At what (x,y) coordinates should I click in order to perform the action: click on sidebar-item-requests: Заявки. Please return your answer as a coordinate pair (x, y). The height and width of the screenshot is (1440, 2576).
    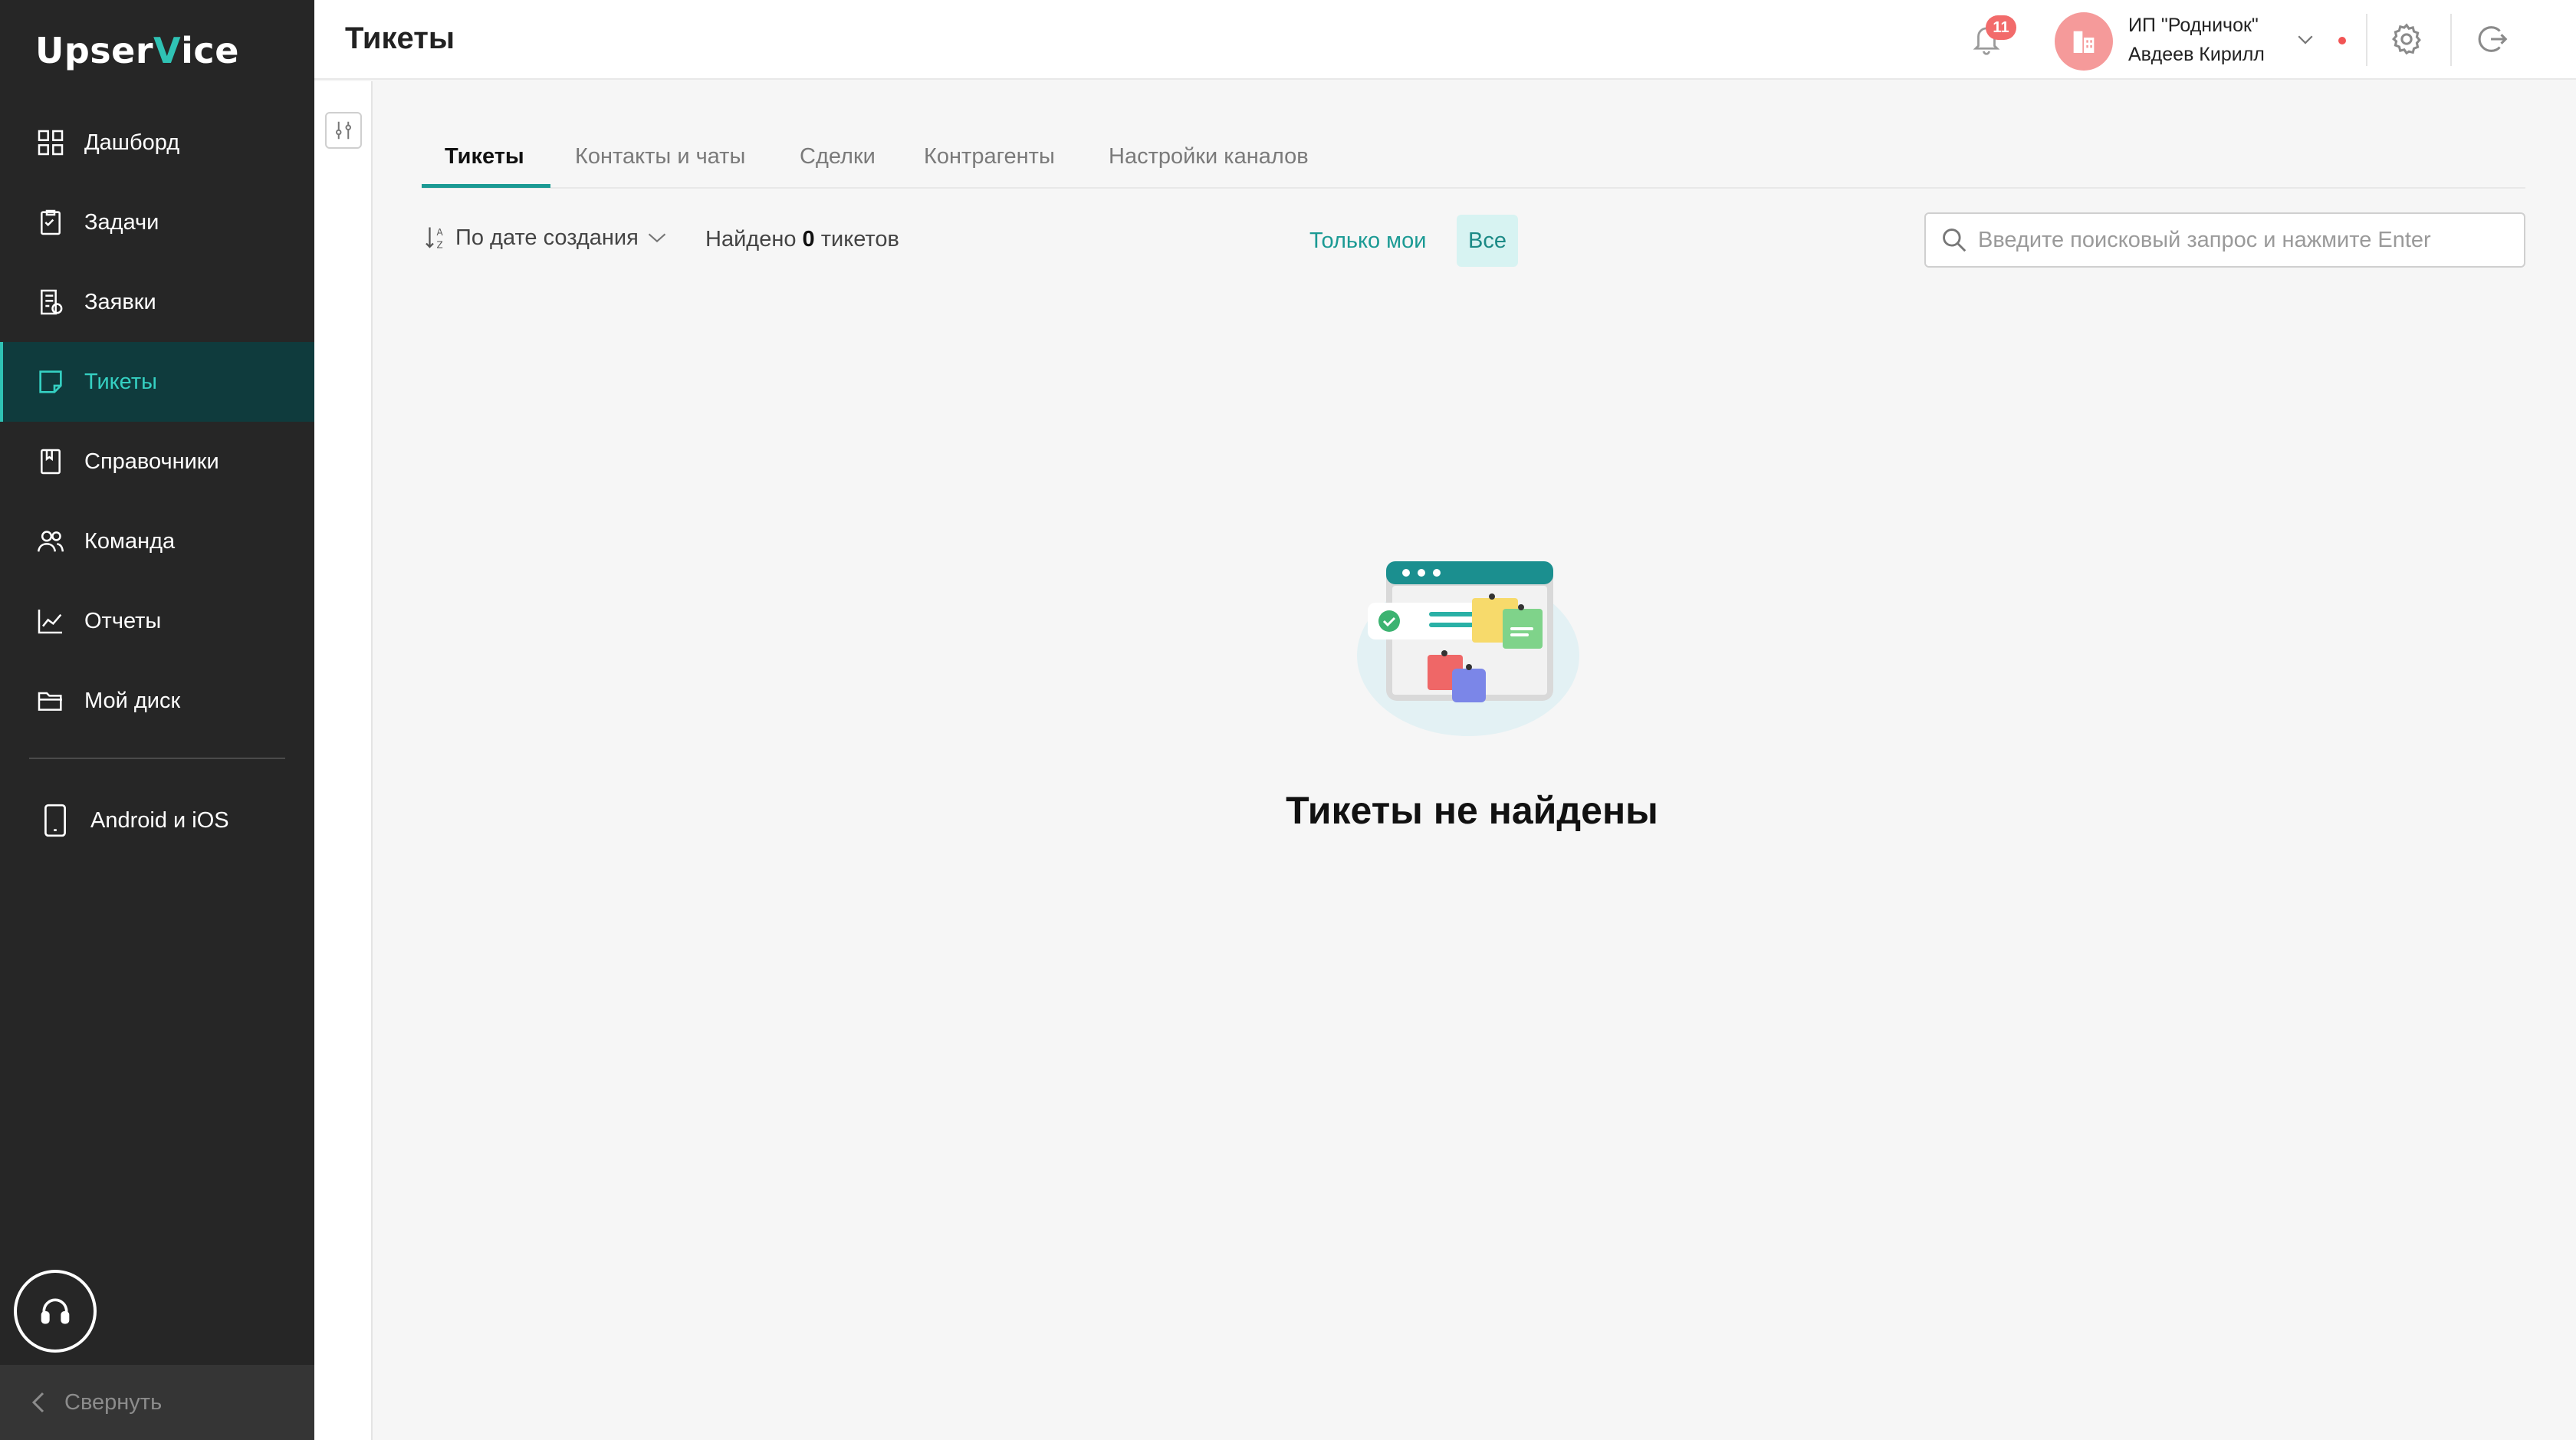
    Looking at the image, I should click on (157, 302).